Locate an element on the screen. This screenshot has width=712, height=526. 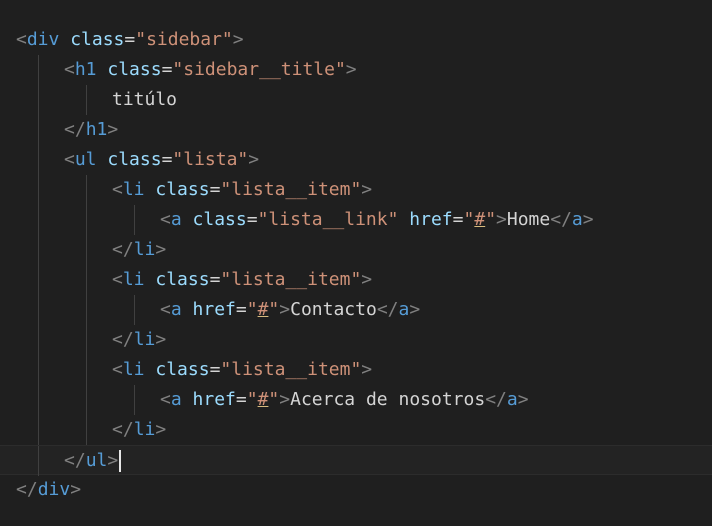
code-token-tag: div is located at coordinates (54, 489).